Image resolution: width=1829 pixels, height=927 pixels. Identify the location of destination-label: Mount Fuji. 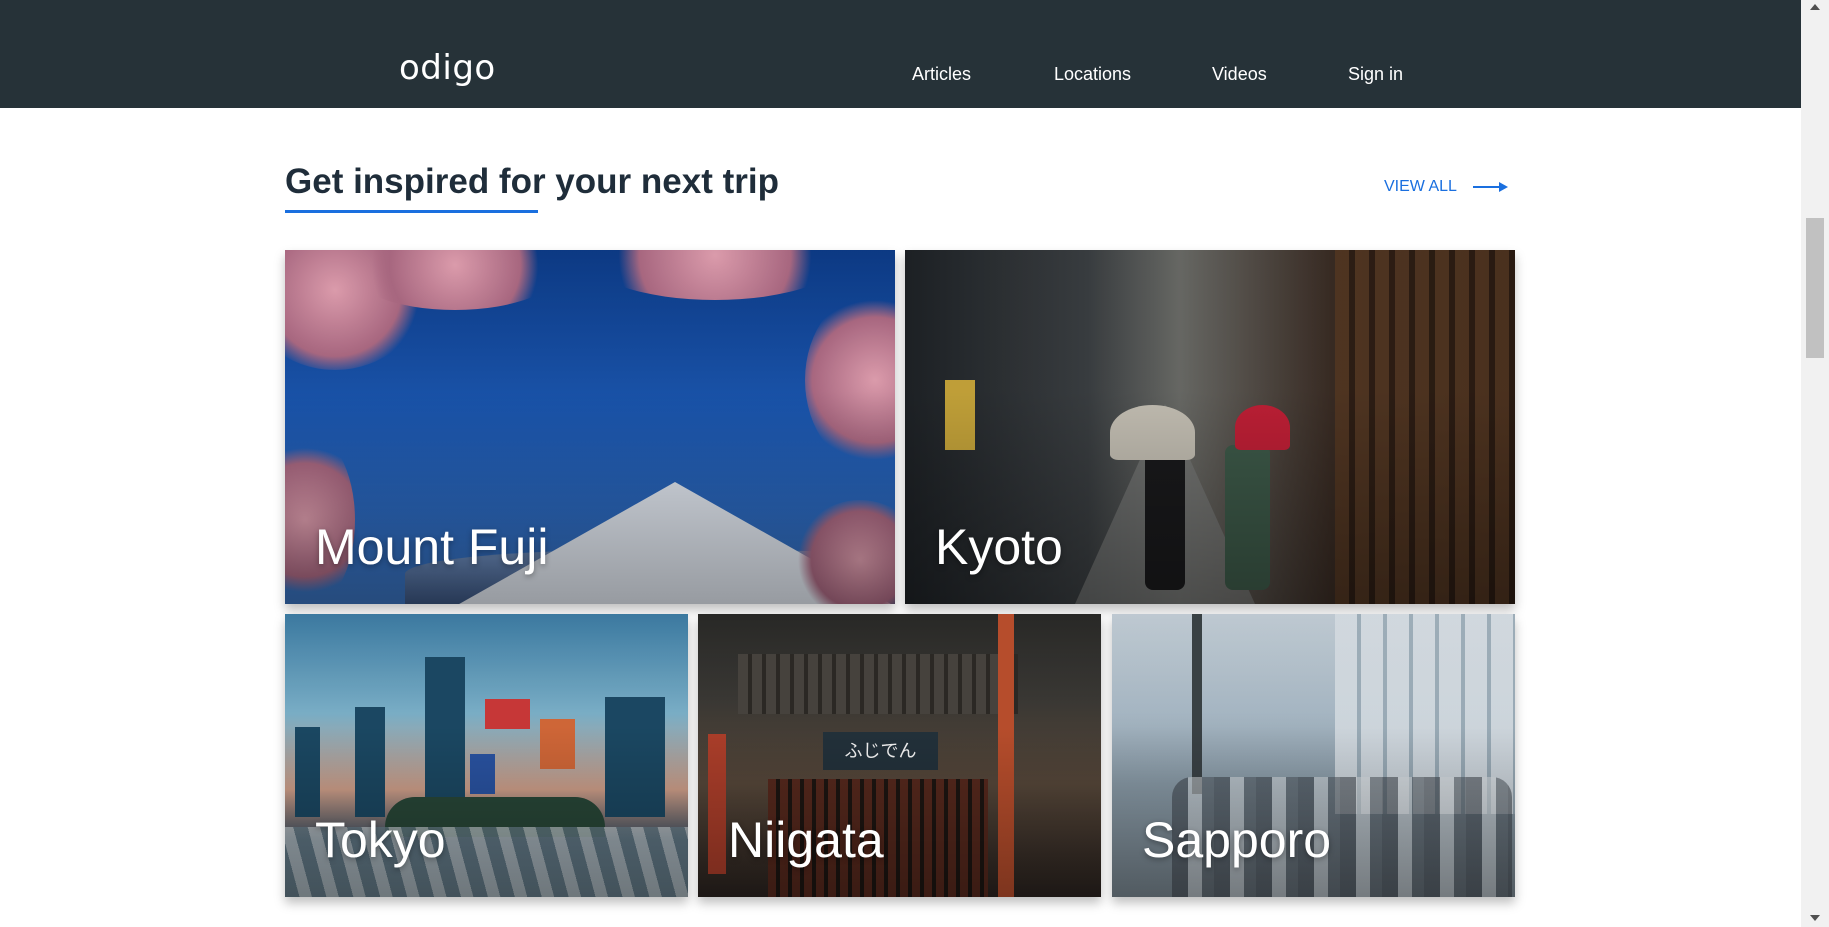
(432, 547).